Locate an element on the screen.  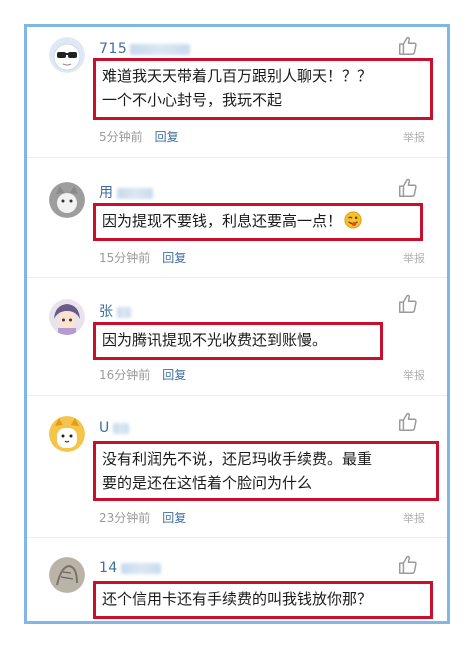
username: 14 is located at coordinates (130, 568).